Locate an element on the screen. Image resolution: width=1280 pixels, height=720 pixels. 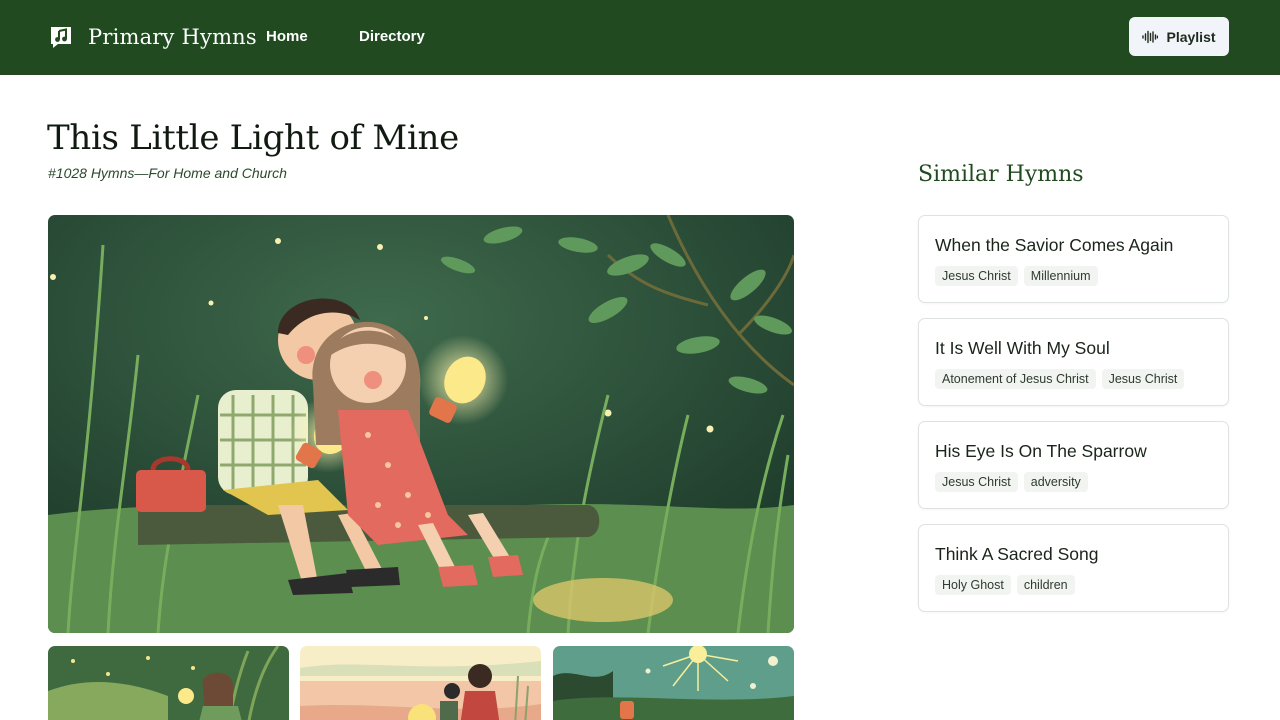
tag-list: Holy Ghost children is located at coordinates (1073, 585).